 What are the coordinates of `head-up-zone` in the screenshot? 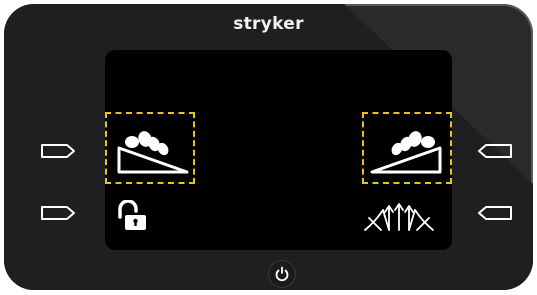 It's located at (150, 148).